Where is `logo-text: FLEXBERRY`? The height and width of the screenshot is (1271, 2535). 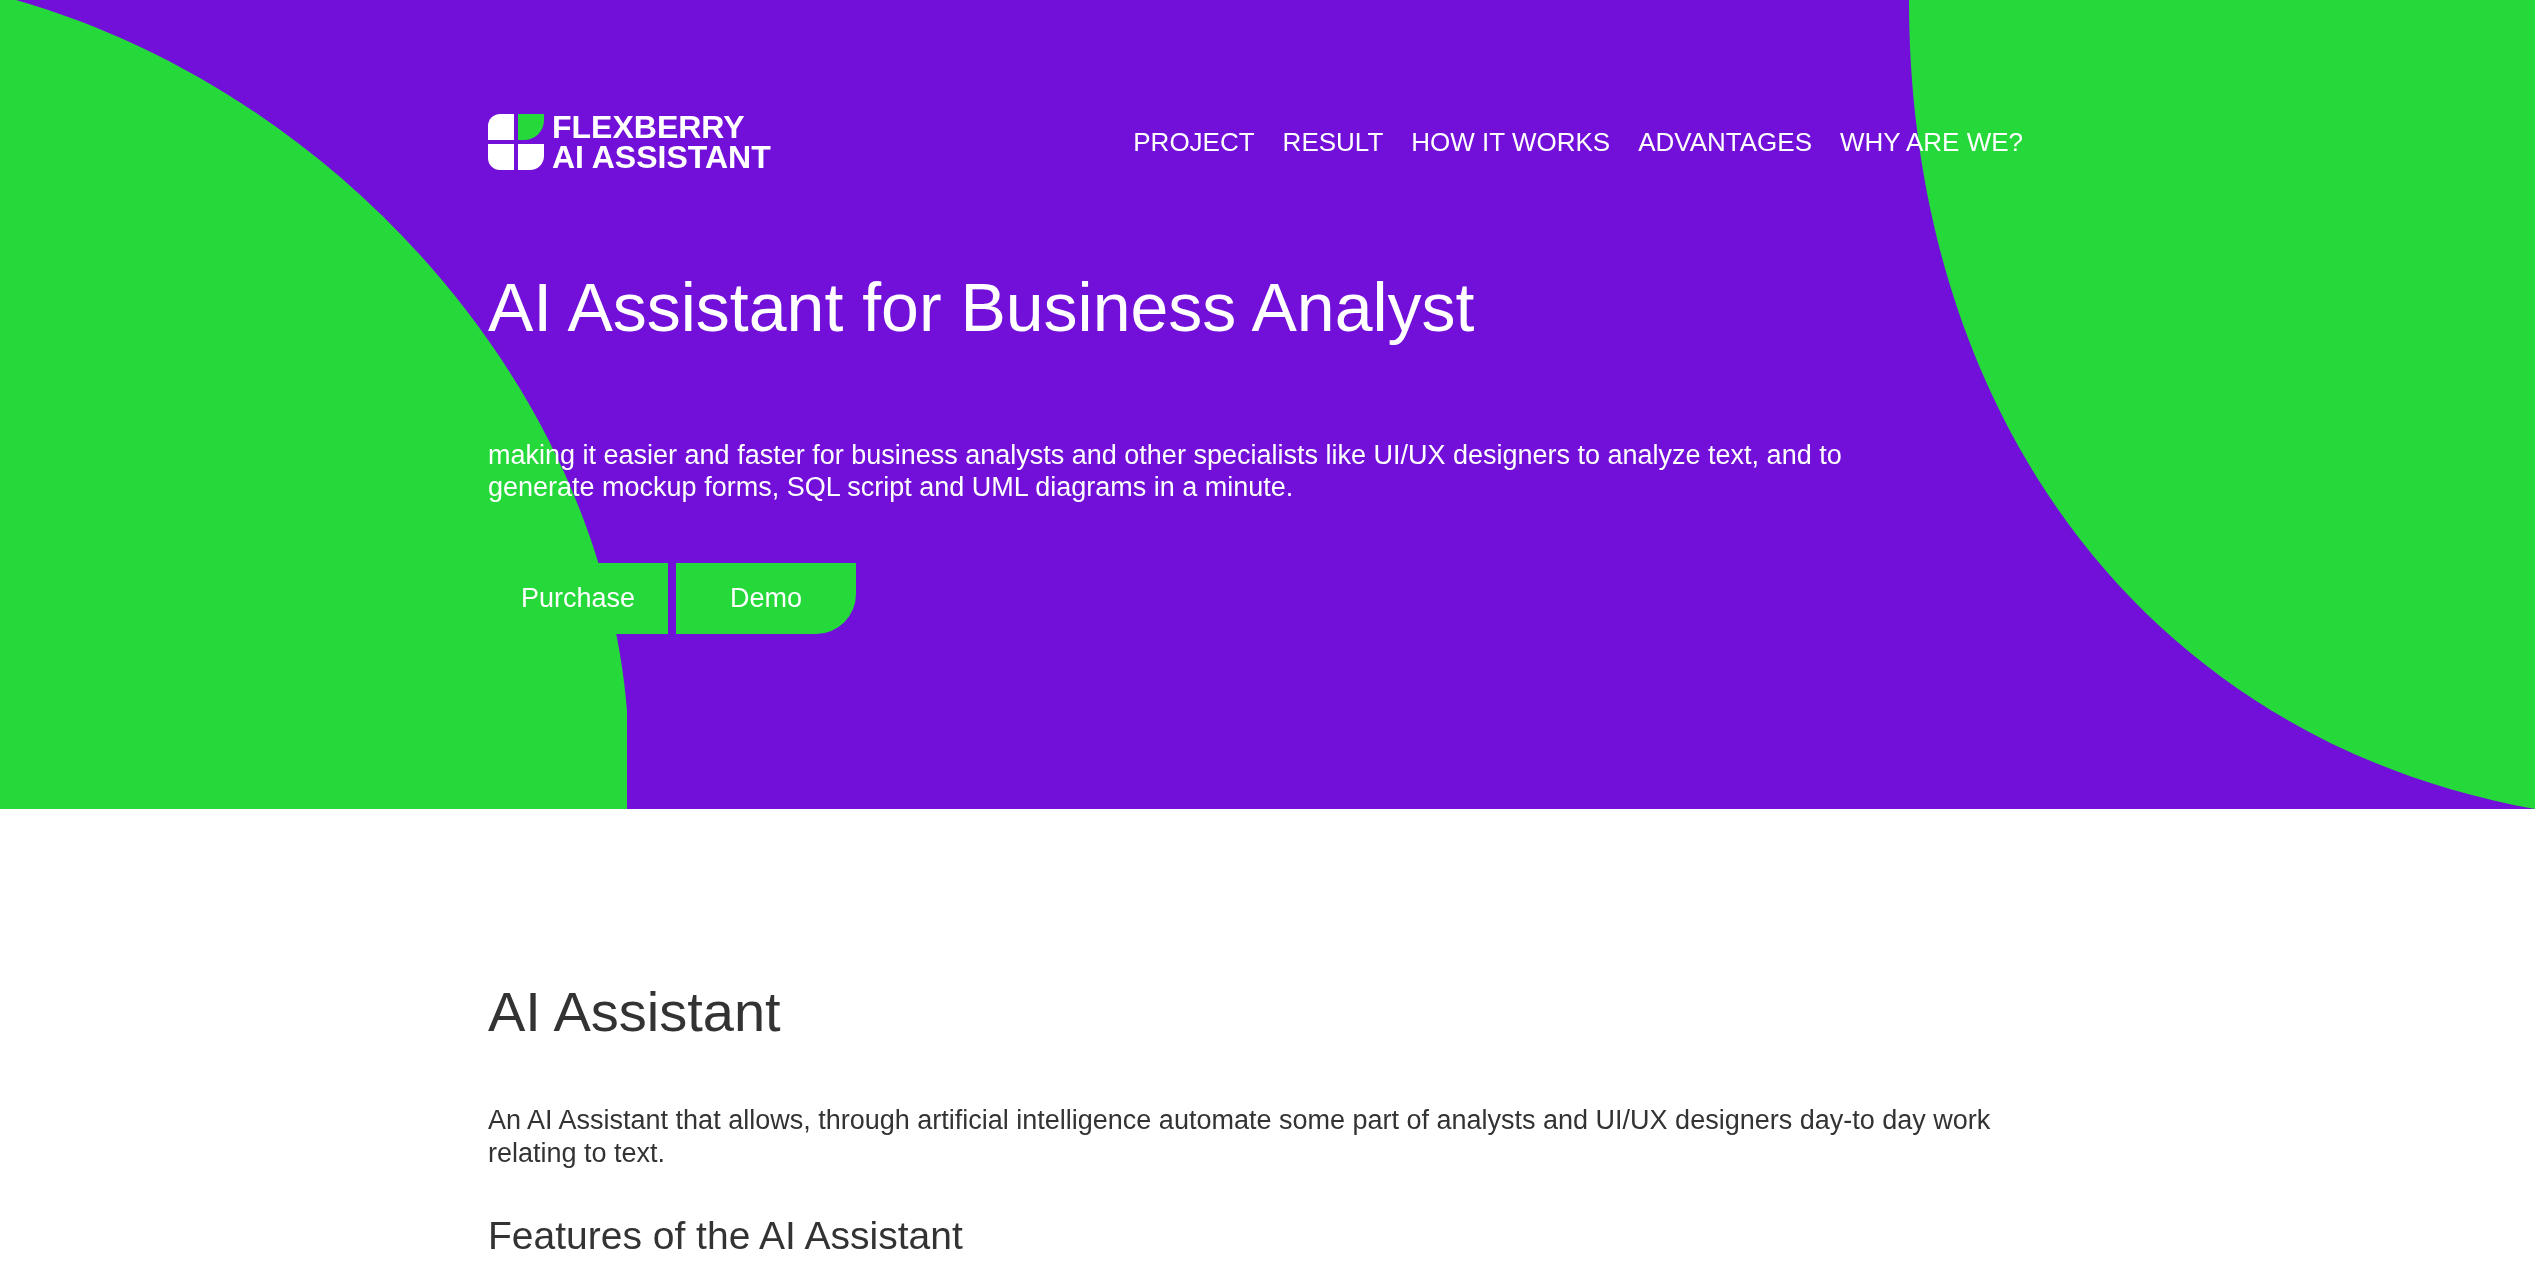
logo-text: FLEXBERRY is located at coordinates (649, 127).